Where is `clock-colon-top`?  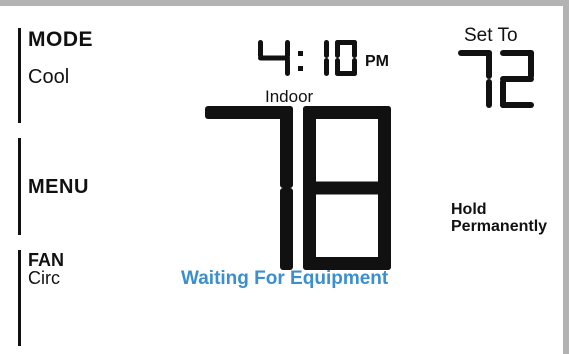
clock-colon-top is located at coordinates (300, 53).